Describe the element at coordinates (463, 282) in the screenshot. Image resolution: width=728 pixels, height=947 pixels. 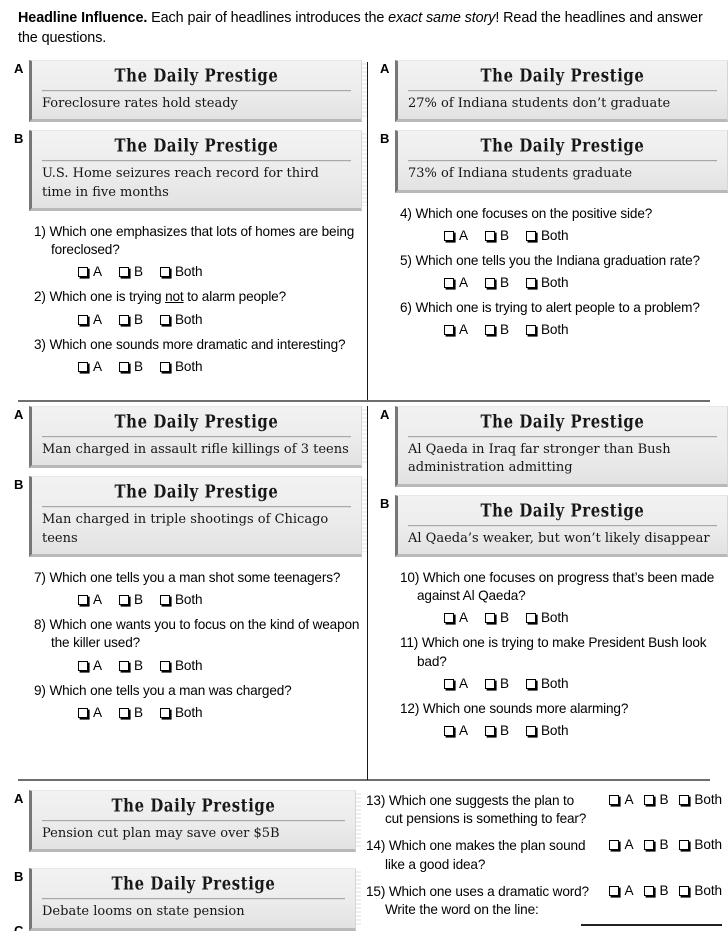
I see `choice-label-a: A` at that location.